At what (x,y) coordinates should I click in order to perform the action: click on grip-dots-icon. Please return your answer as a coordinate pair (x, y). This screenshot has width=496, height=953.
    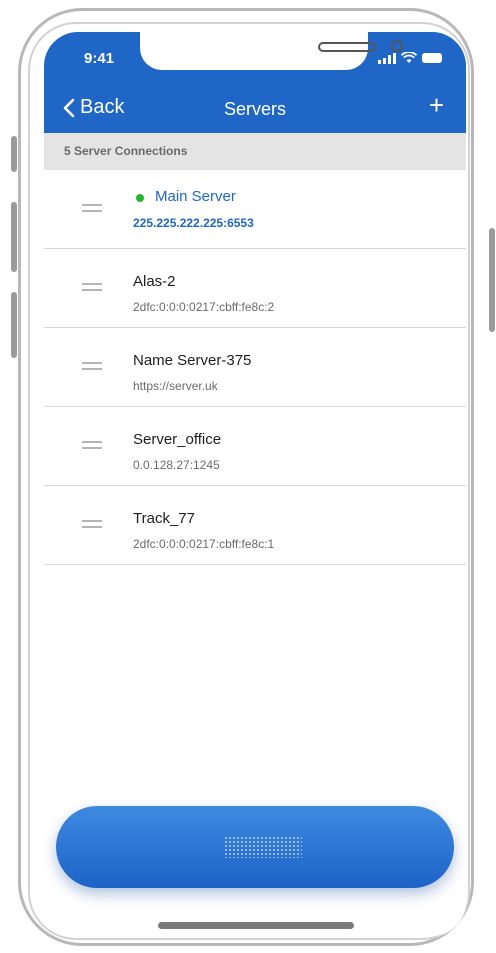
    Looking at the image, I should click on (263, 847).